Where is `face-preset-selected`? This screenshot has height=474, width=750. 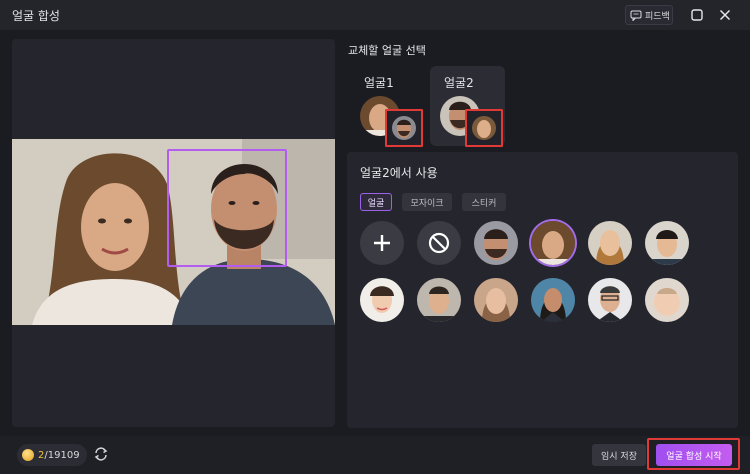
face-preset-selected is located at coordinates (553, 243).